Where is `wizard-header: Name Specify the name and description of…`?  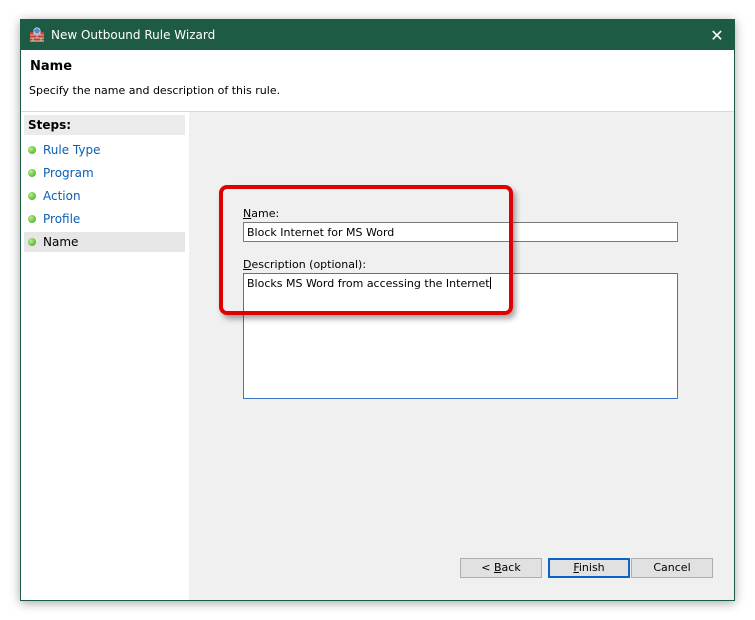
wizard-header: Name Specify the name and description of… is located at coordinates (377, 81).